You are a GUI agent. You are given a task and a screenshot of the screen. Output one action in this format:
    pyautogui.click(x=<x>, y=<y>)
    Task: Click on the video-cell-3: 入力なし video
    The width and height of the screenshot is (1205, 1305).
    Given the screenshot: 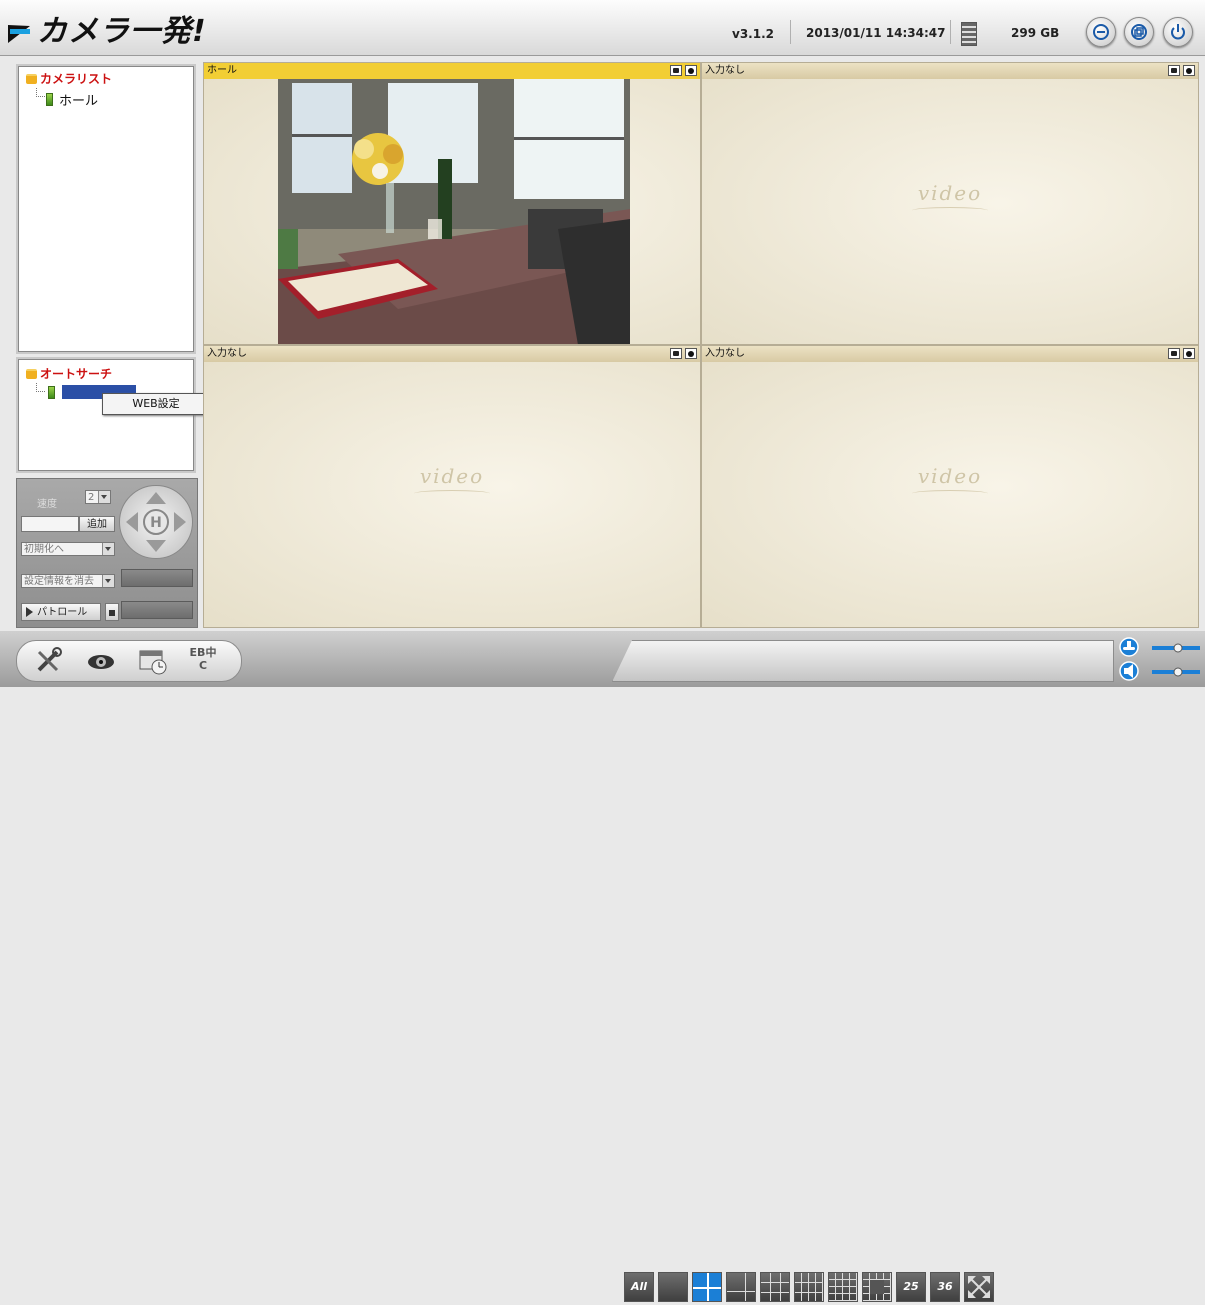 What is the action you would take?
    pyautogui.click(x=452, y=486)
    